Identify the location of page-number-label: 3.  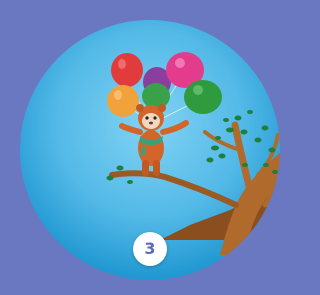
(150, 248).